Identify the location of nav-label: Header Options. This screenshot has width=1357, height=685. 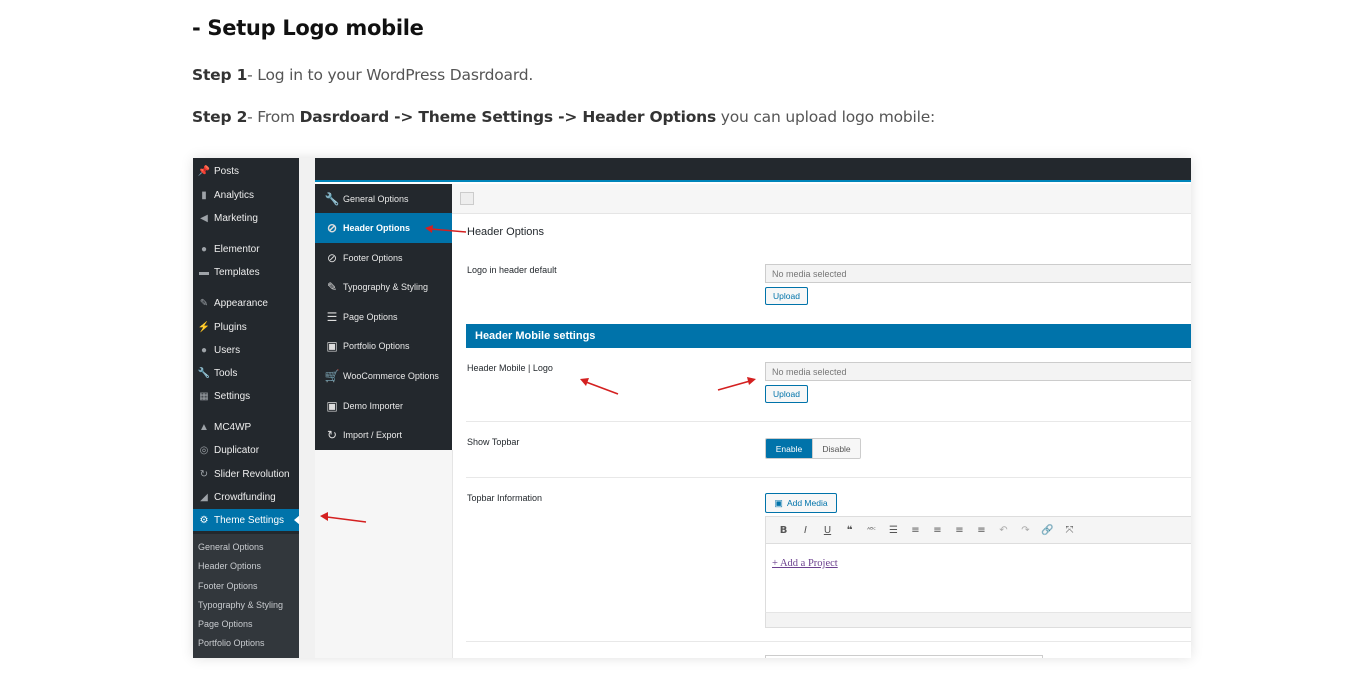
(377, 228).